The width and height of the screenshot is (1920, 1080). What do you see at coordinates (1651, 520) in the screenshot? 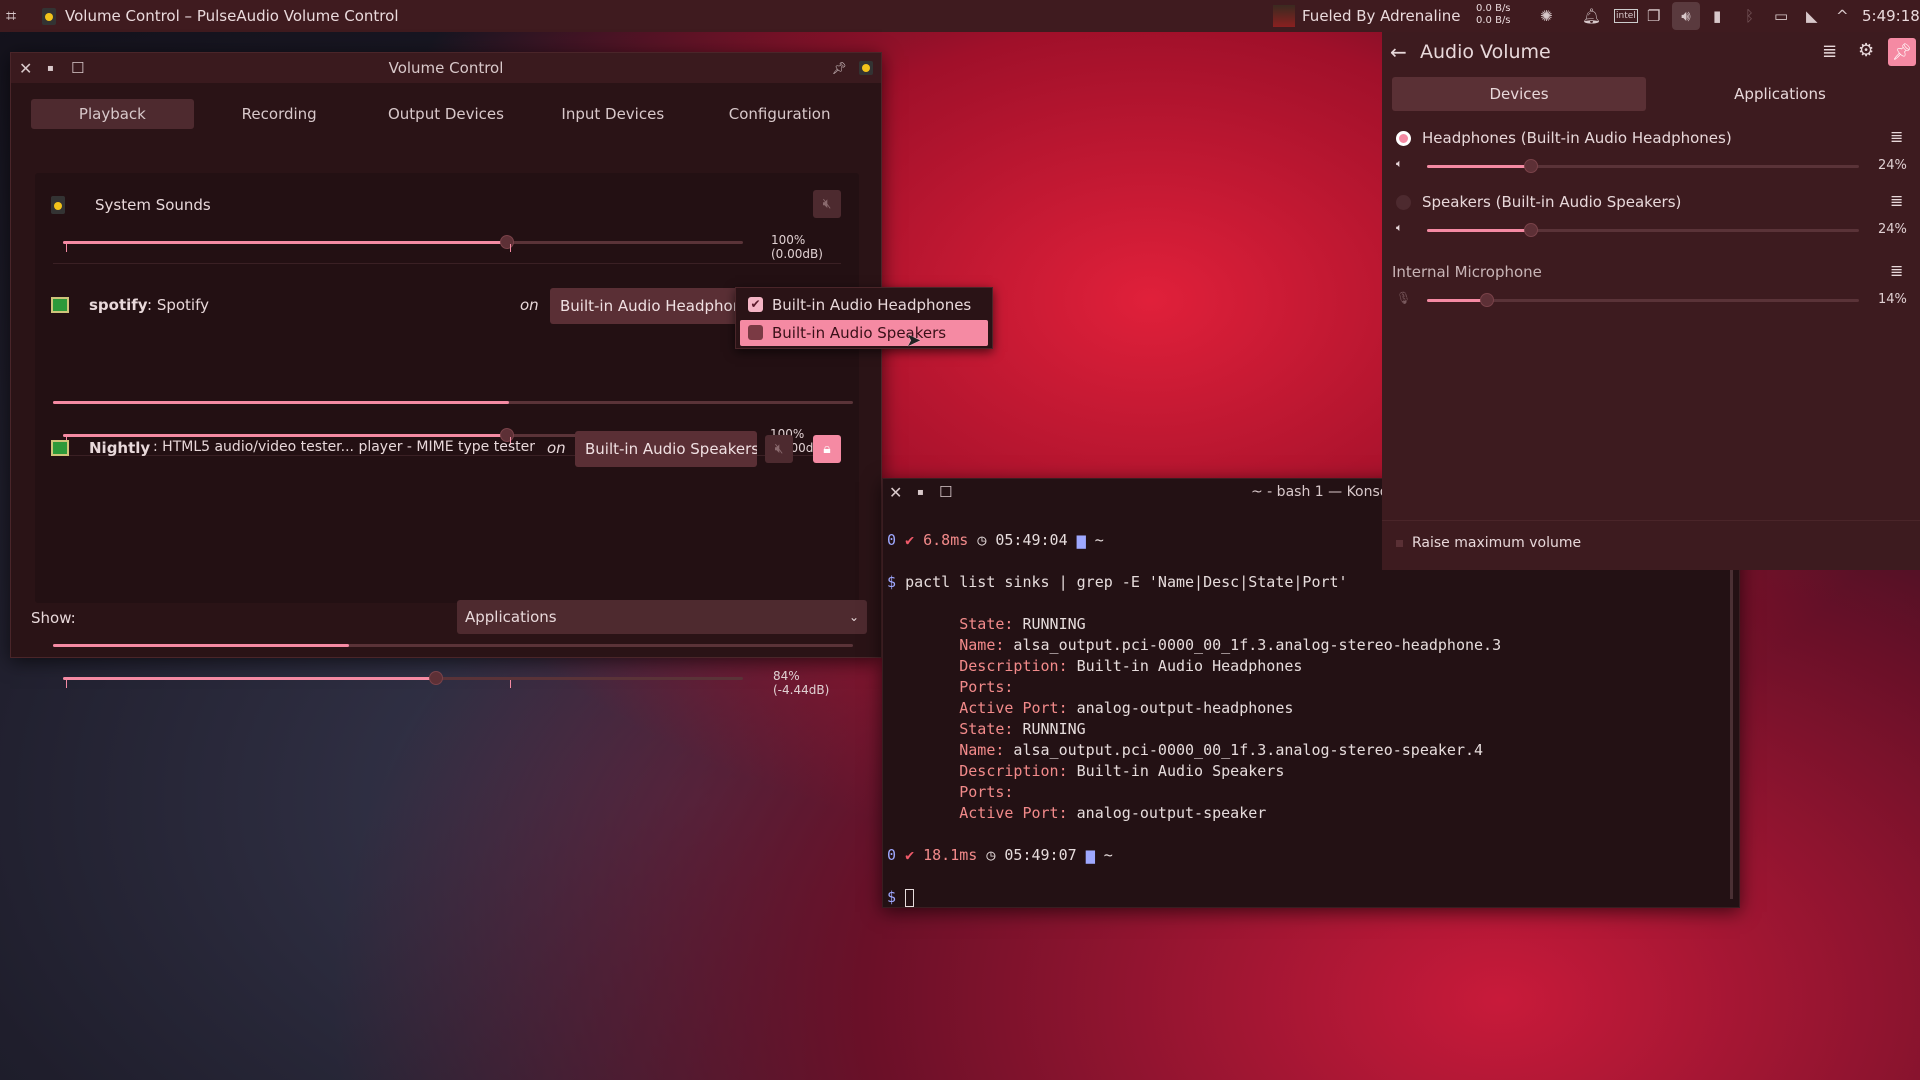
I see `divider` at bounding box center [1651, 520].